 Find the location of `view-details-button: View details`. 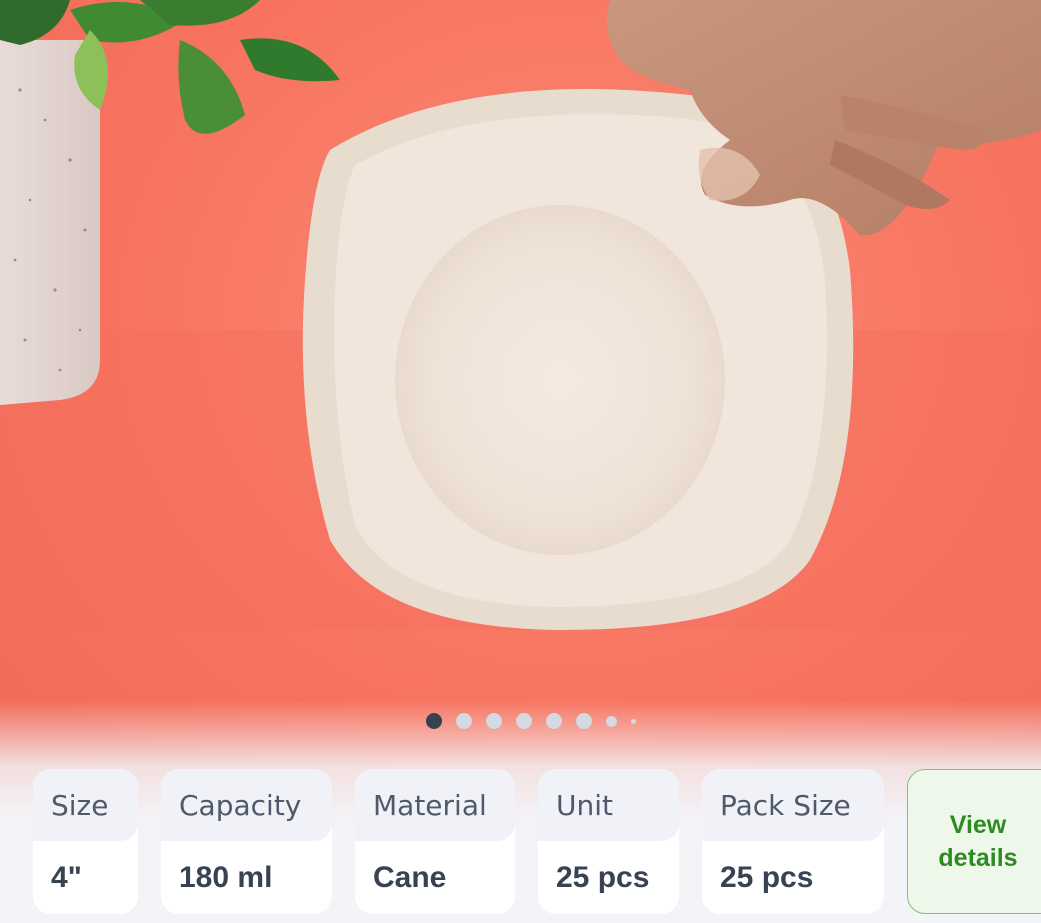

view-details-button: View details is located at coordinates (974, 841).